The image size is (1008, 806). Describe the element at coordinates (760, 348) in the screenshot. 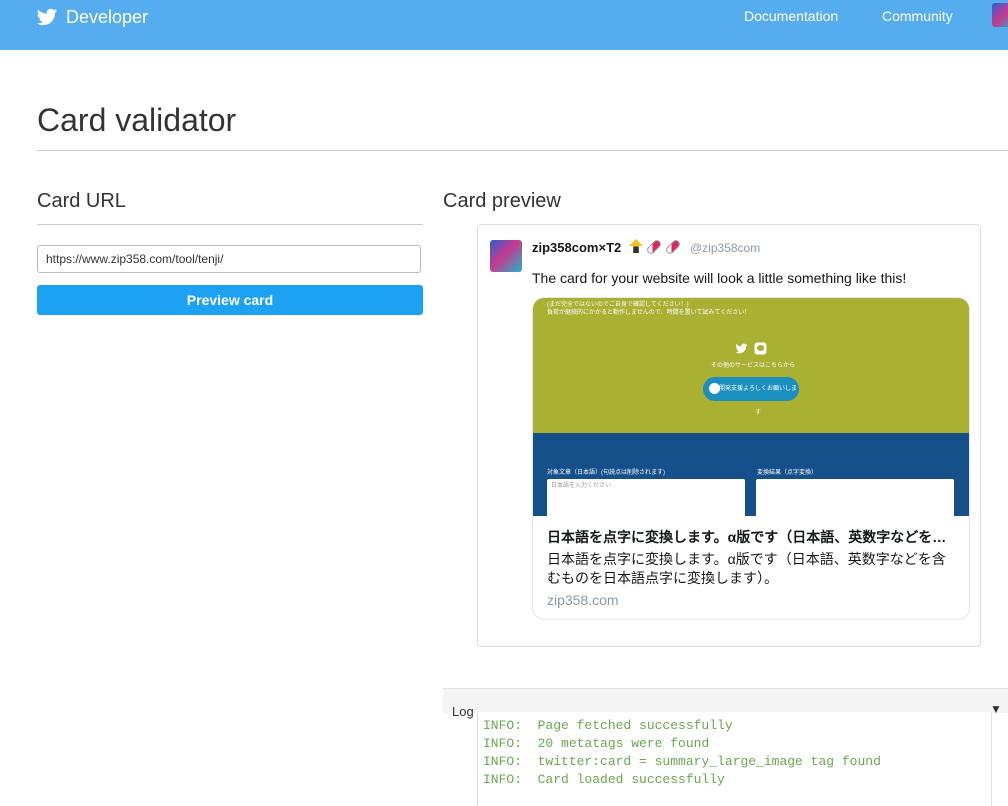

I see `line-messenger-icon` at that location.